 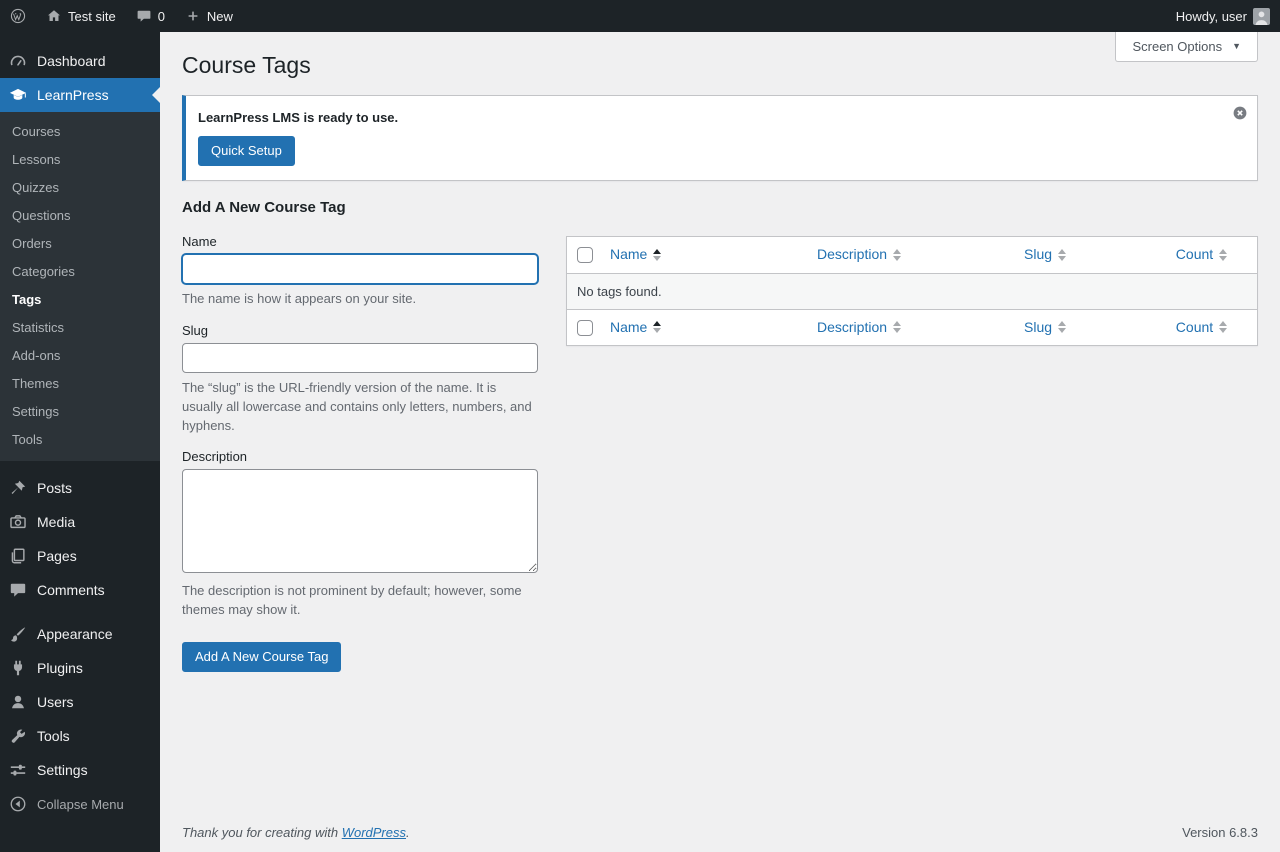 I want to click on sidebar-item-plugins: Plugins, so click(x=80, y=668).